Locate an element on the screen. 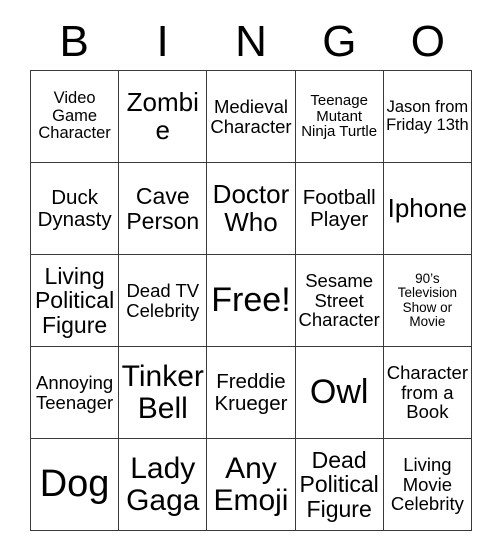 This screenshot has height=544, width=500. bingo-cell: Lady Gaga is located at coordinates (163, 484).